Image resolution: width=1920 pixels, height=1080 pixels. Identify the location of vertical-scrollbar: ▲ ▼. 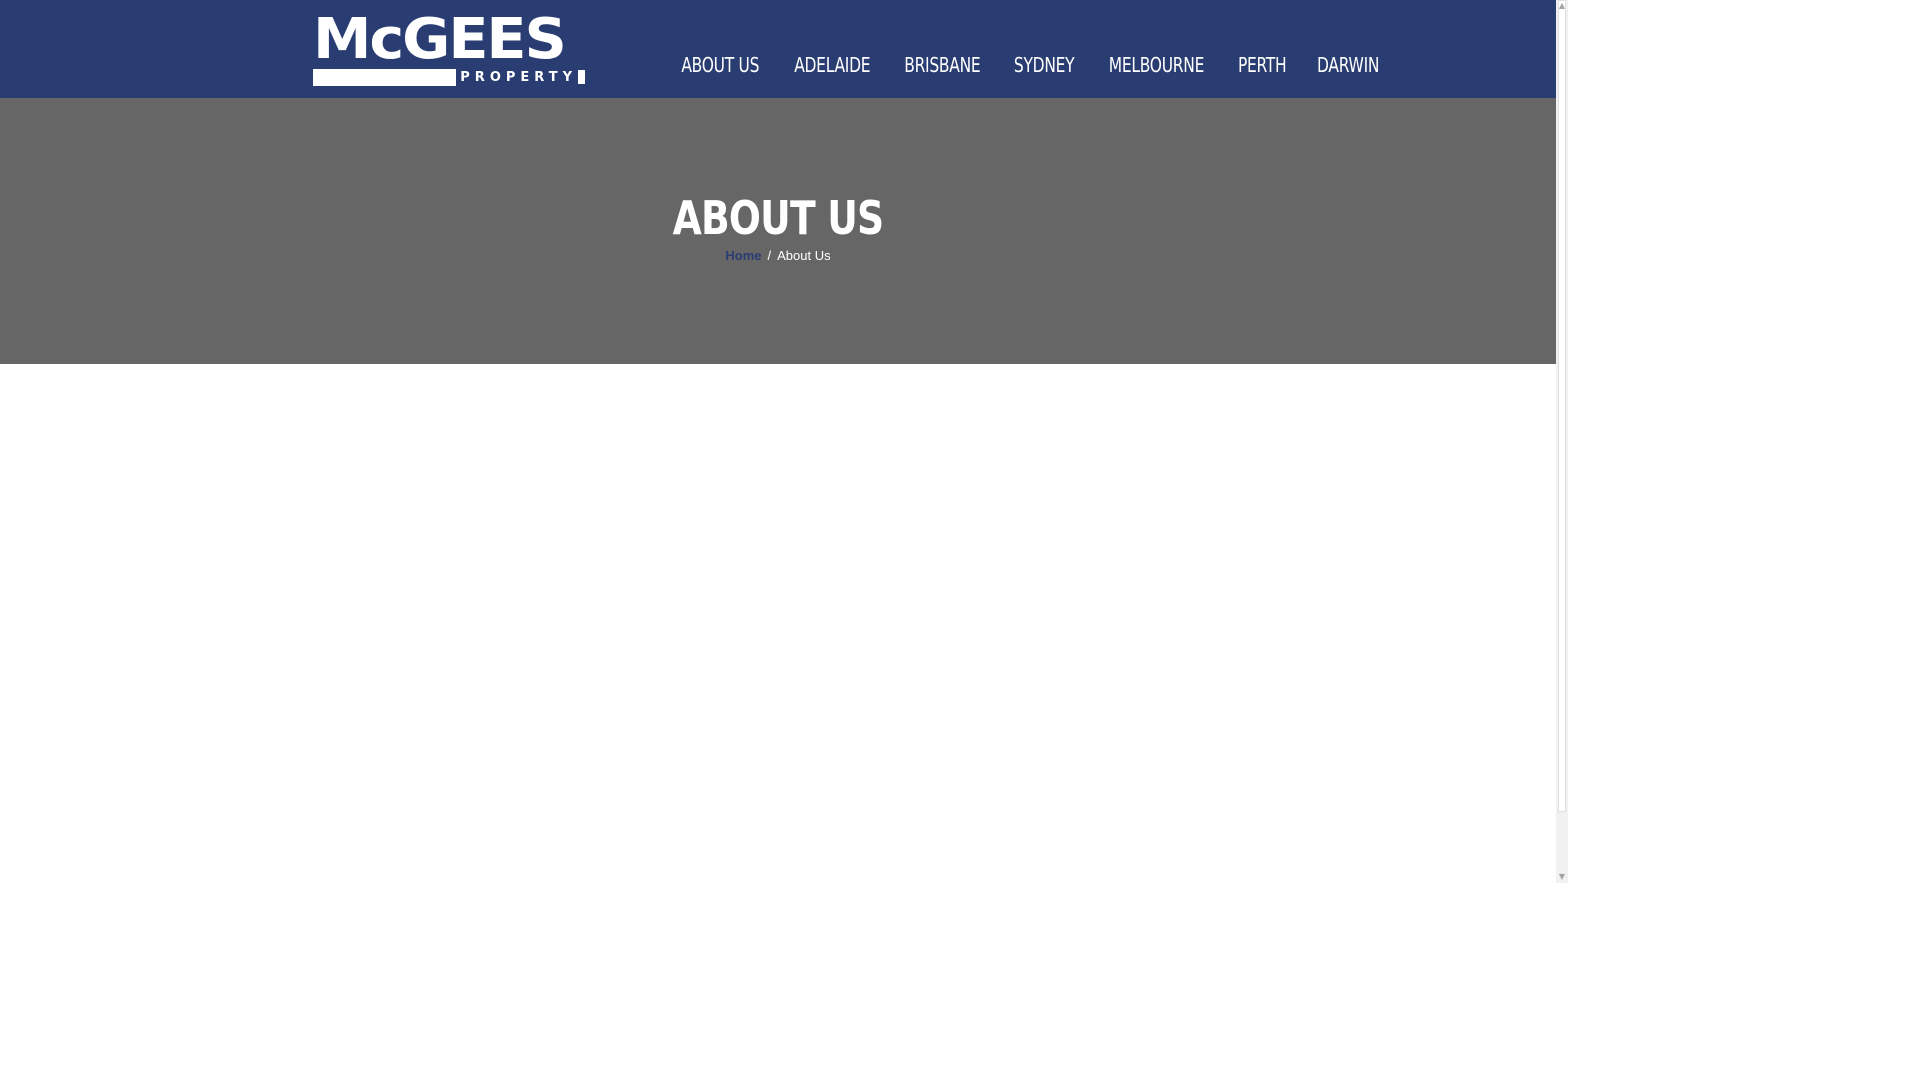
(1562, 441).